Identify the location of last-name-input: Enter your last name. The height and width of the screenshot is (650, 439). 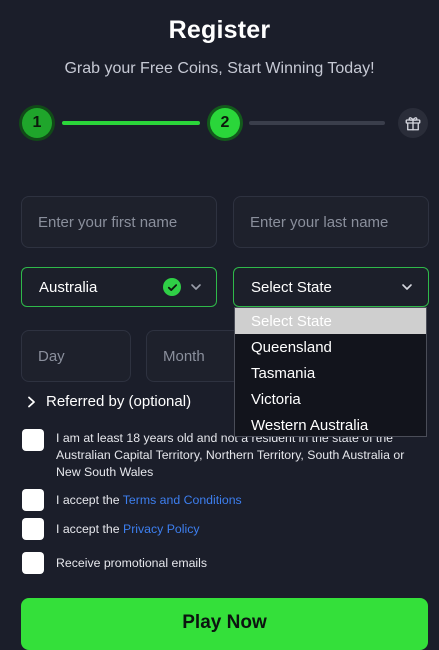
(331, 222).